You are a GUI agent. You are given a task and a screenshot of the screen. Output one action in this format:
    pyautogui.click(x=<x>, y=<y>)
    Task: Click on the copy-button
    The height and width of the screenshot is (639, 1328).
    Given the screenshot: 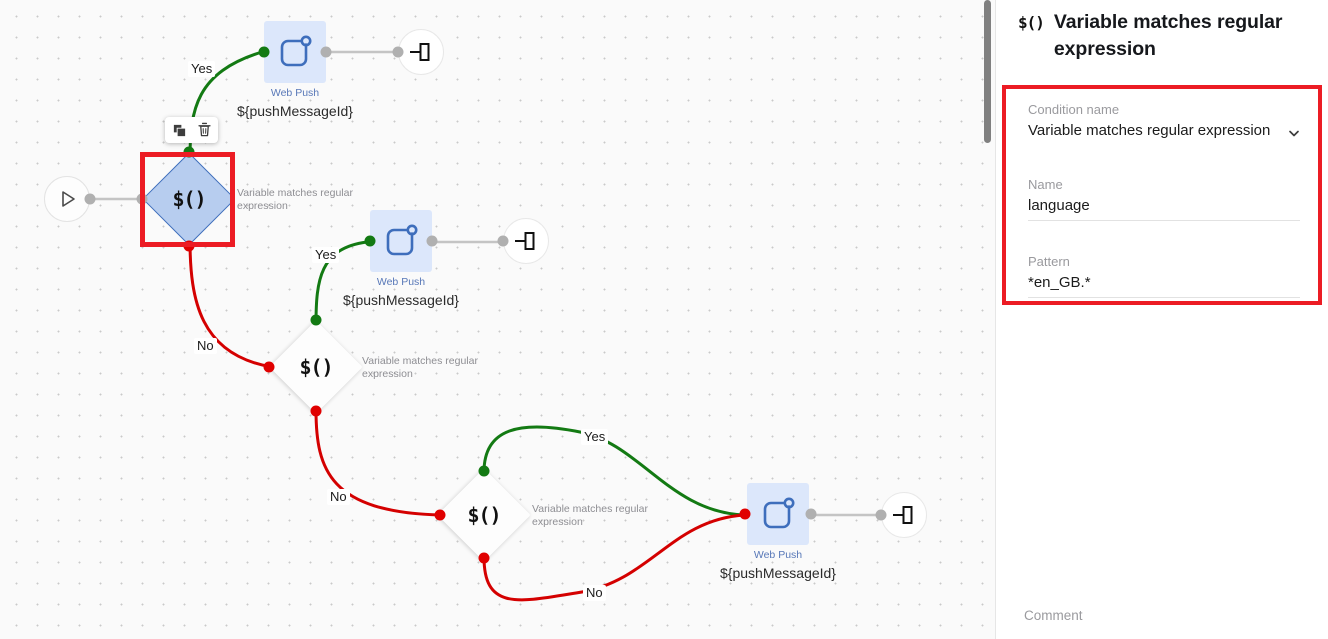 What is the action you would take?
    pyautogui.click(x=179, y=130)
    